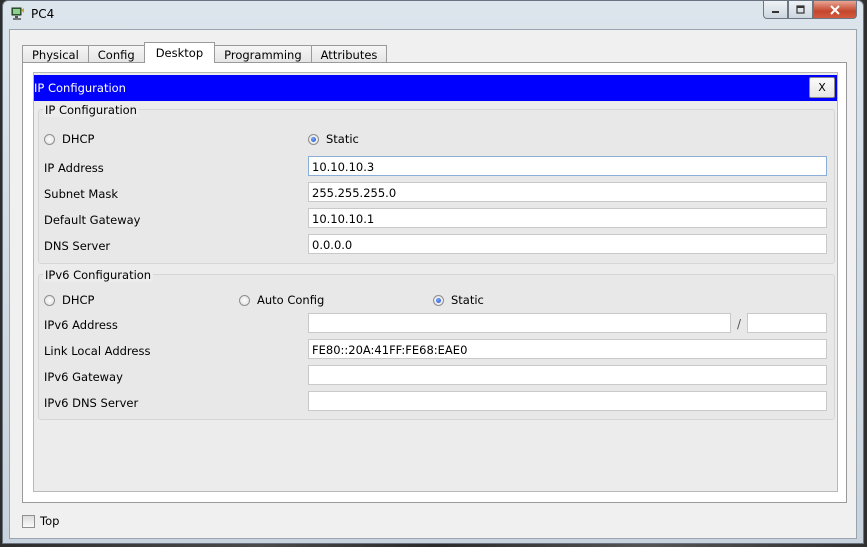 This screenshot has height=547, width=867. I want to click on maximize-icon, so click(800, 9).